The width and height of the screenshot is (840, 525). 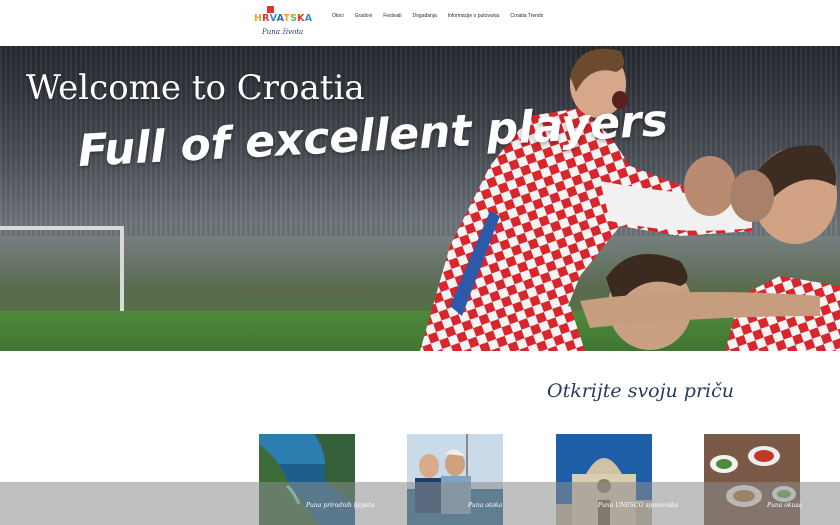 I want to click on card-label-flavors: Puna okusa, so click(x=785, y=505).